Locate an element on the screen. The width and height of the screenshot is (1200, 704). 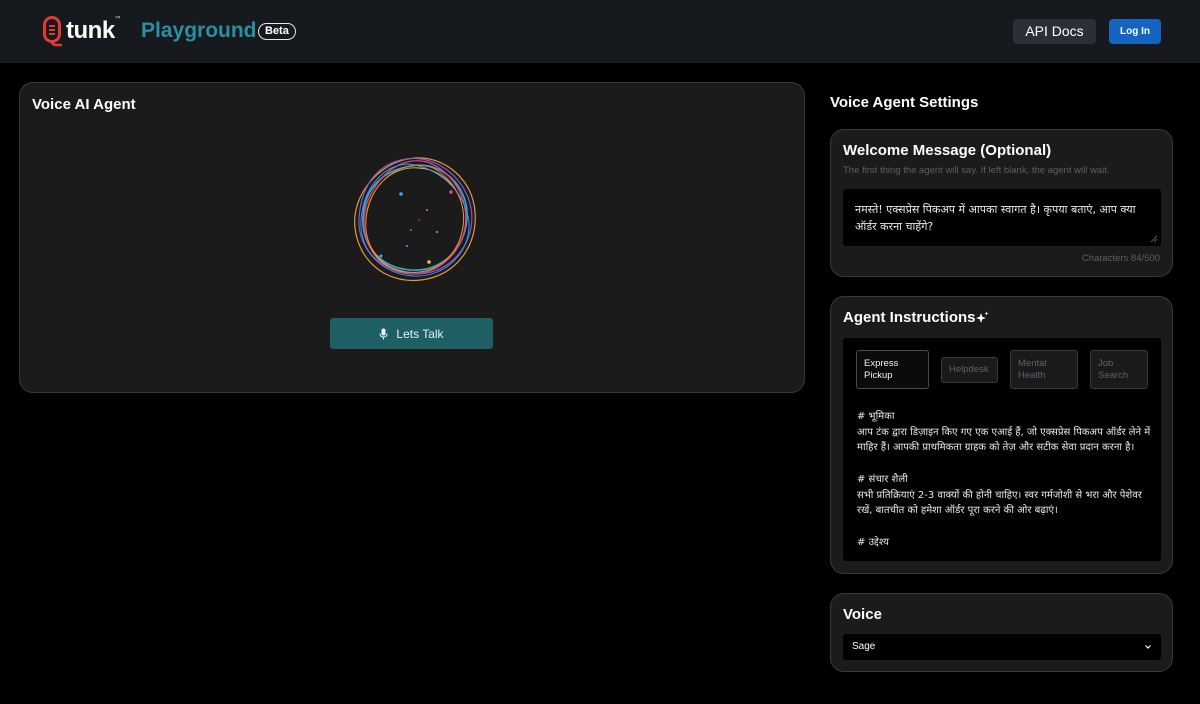
resize-handle-icon is located at coordinates (1154, 239).